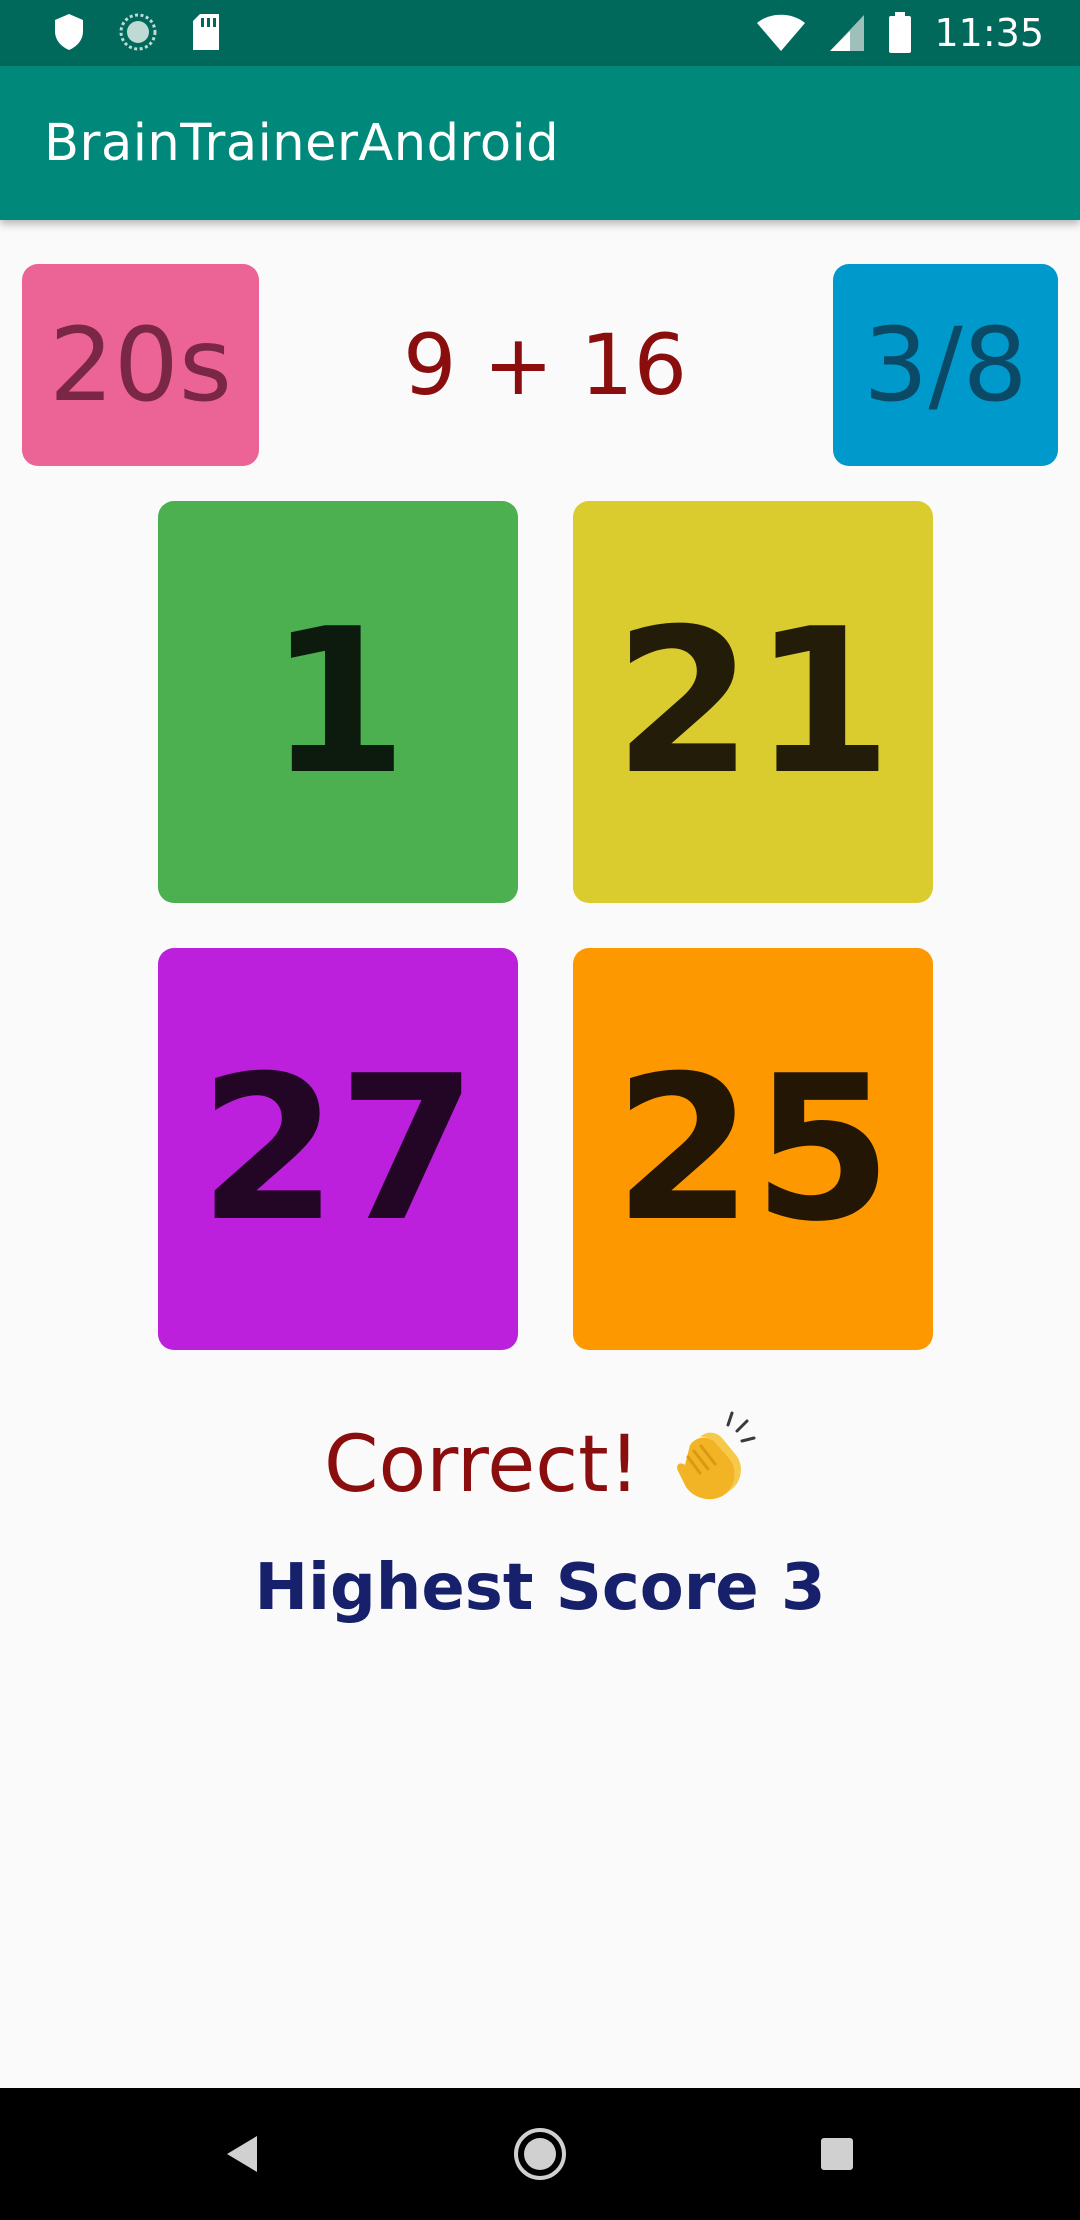 The height and width of the screenshot is (2220, 1080). Describe the element at coordinates (540, 33) in the screenshot. I see `status-bar: 11:35` at that location.